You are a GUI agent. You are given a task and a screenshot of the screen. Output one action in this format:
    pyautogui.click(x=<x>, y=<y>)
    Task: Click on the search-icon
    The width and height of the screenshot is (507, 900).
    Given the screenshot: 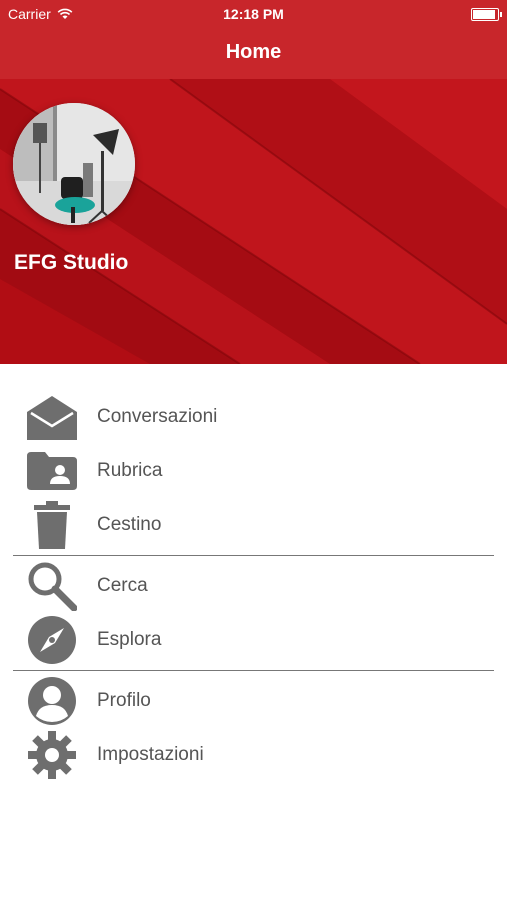 What is the action you would take?
    pyautogui.click(x=52, y=586)
    